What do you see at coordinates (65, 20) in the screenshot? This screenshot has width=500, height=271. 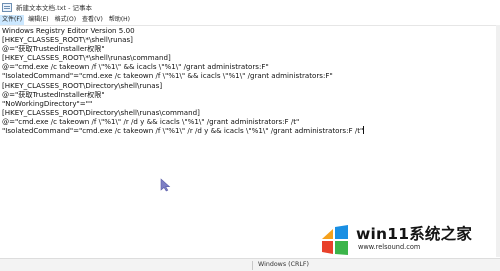 I see `menu-format: 格式(O)` at bounding box center [65, 20].